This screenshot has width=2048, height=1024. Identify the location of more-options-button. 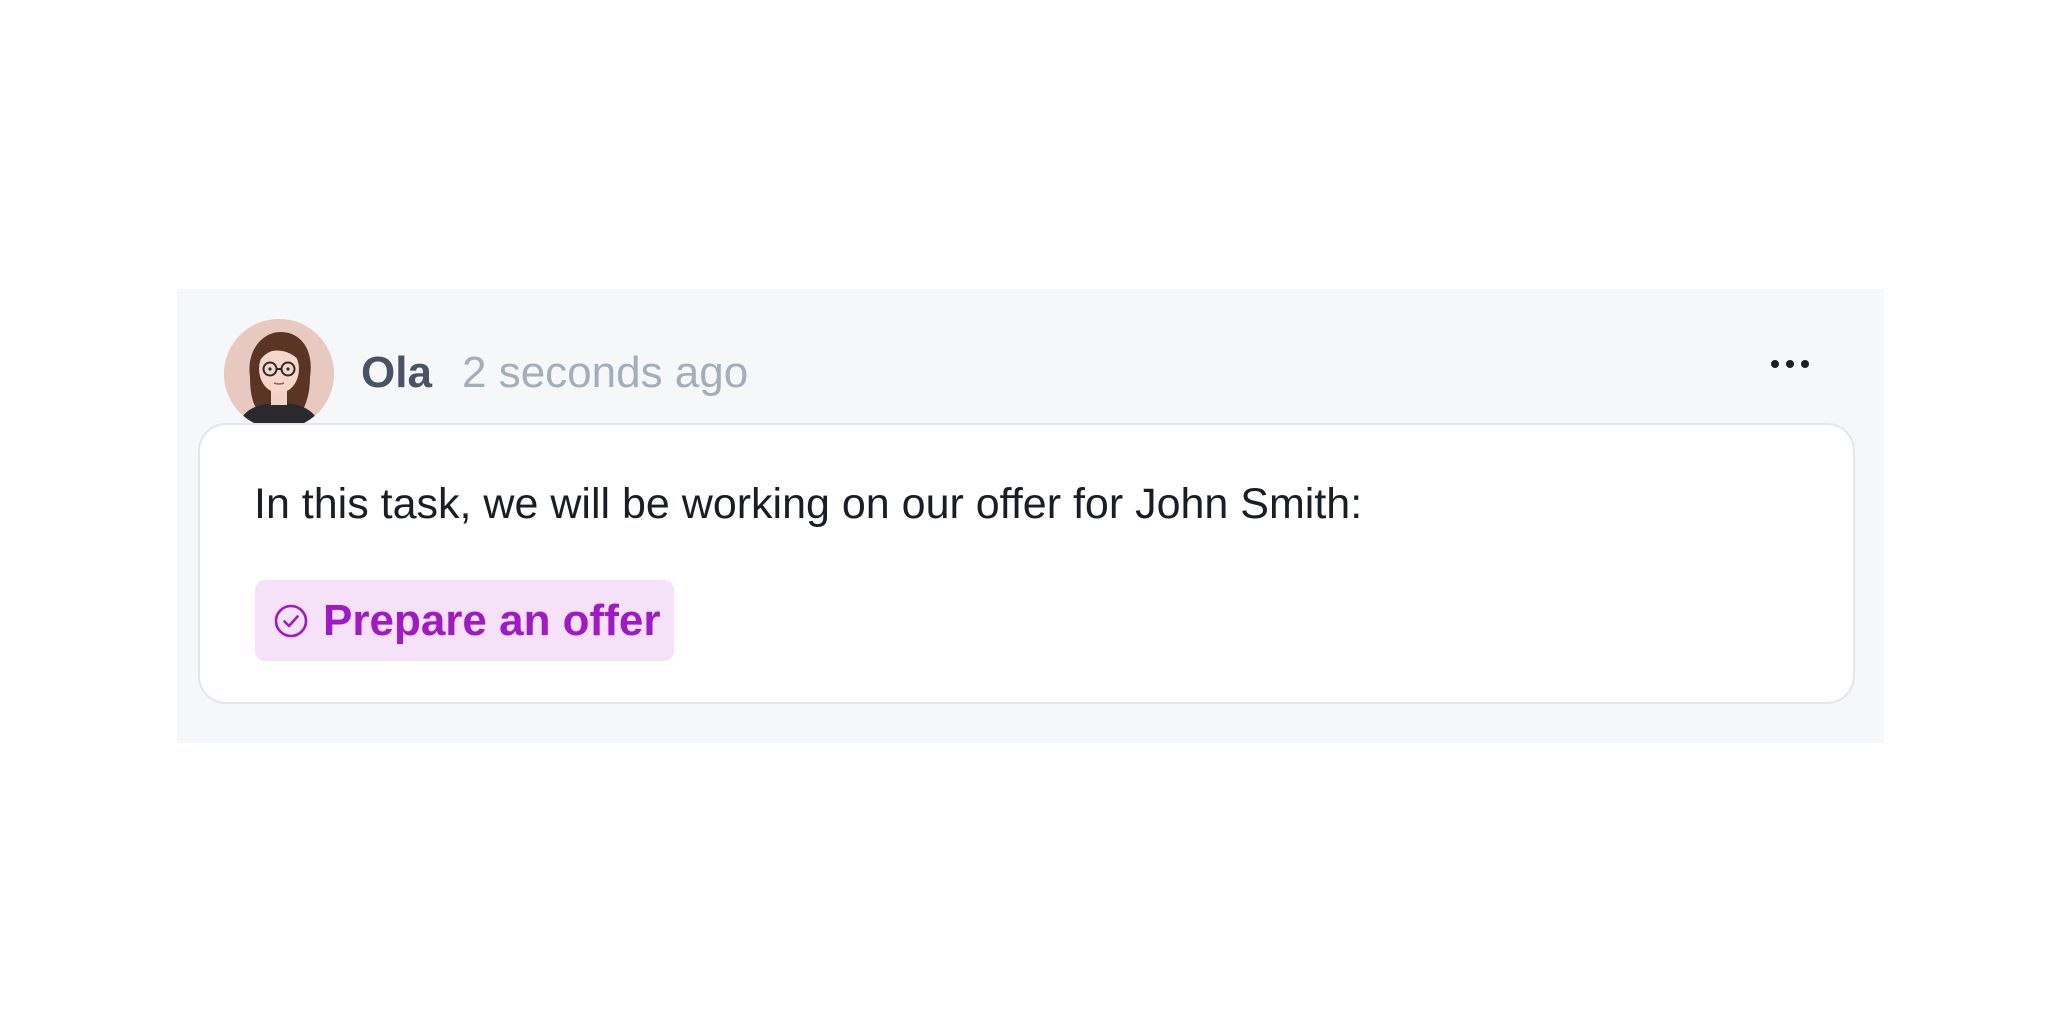
(1790, 364).